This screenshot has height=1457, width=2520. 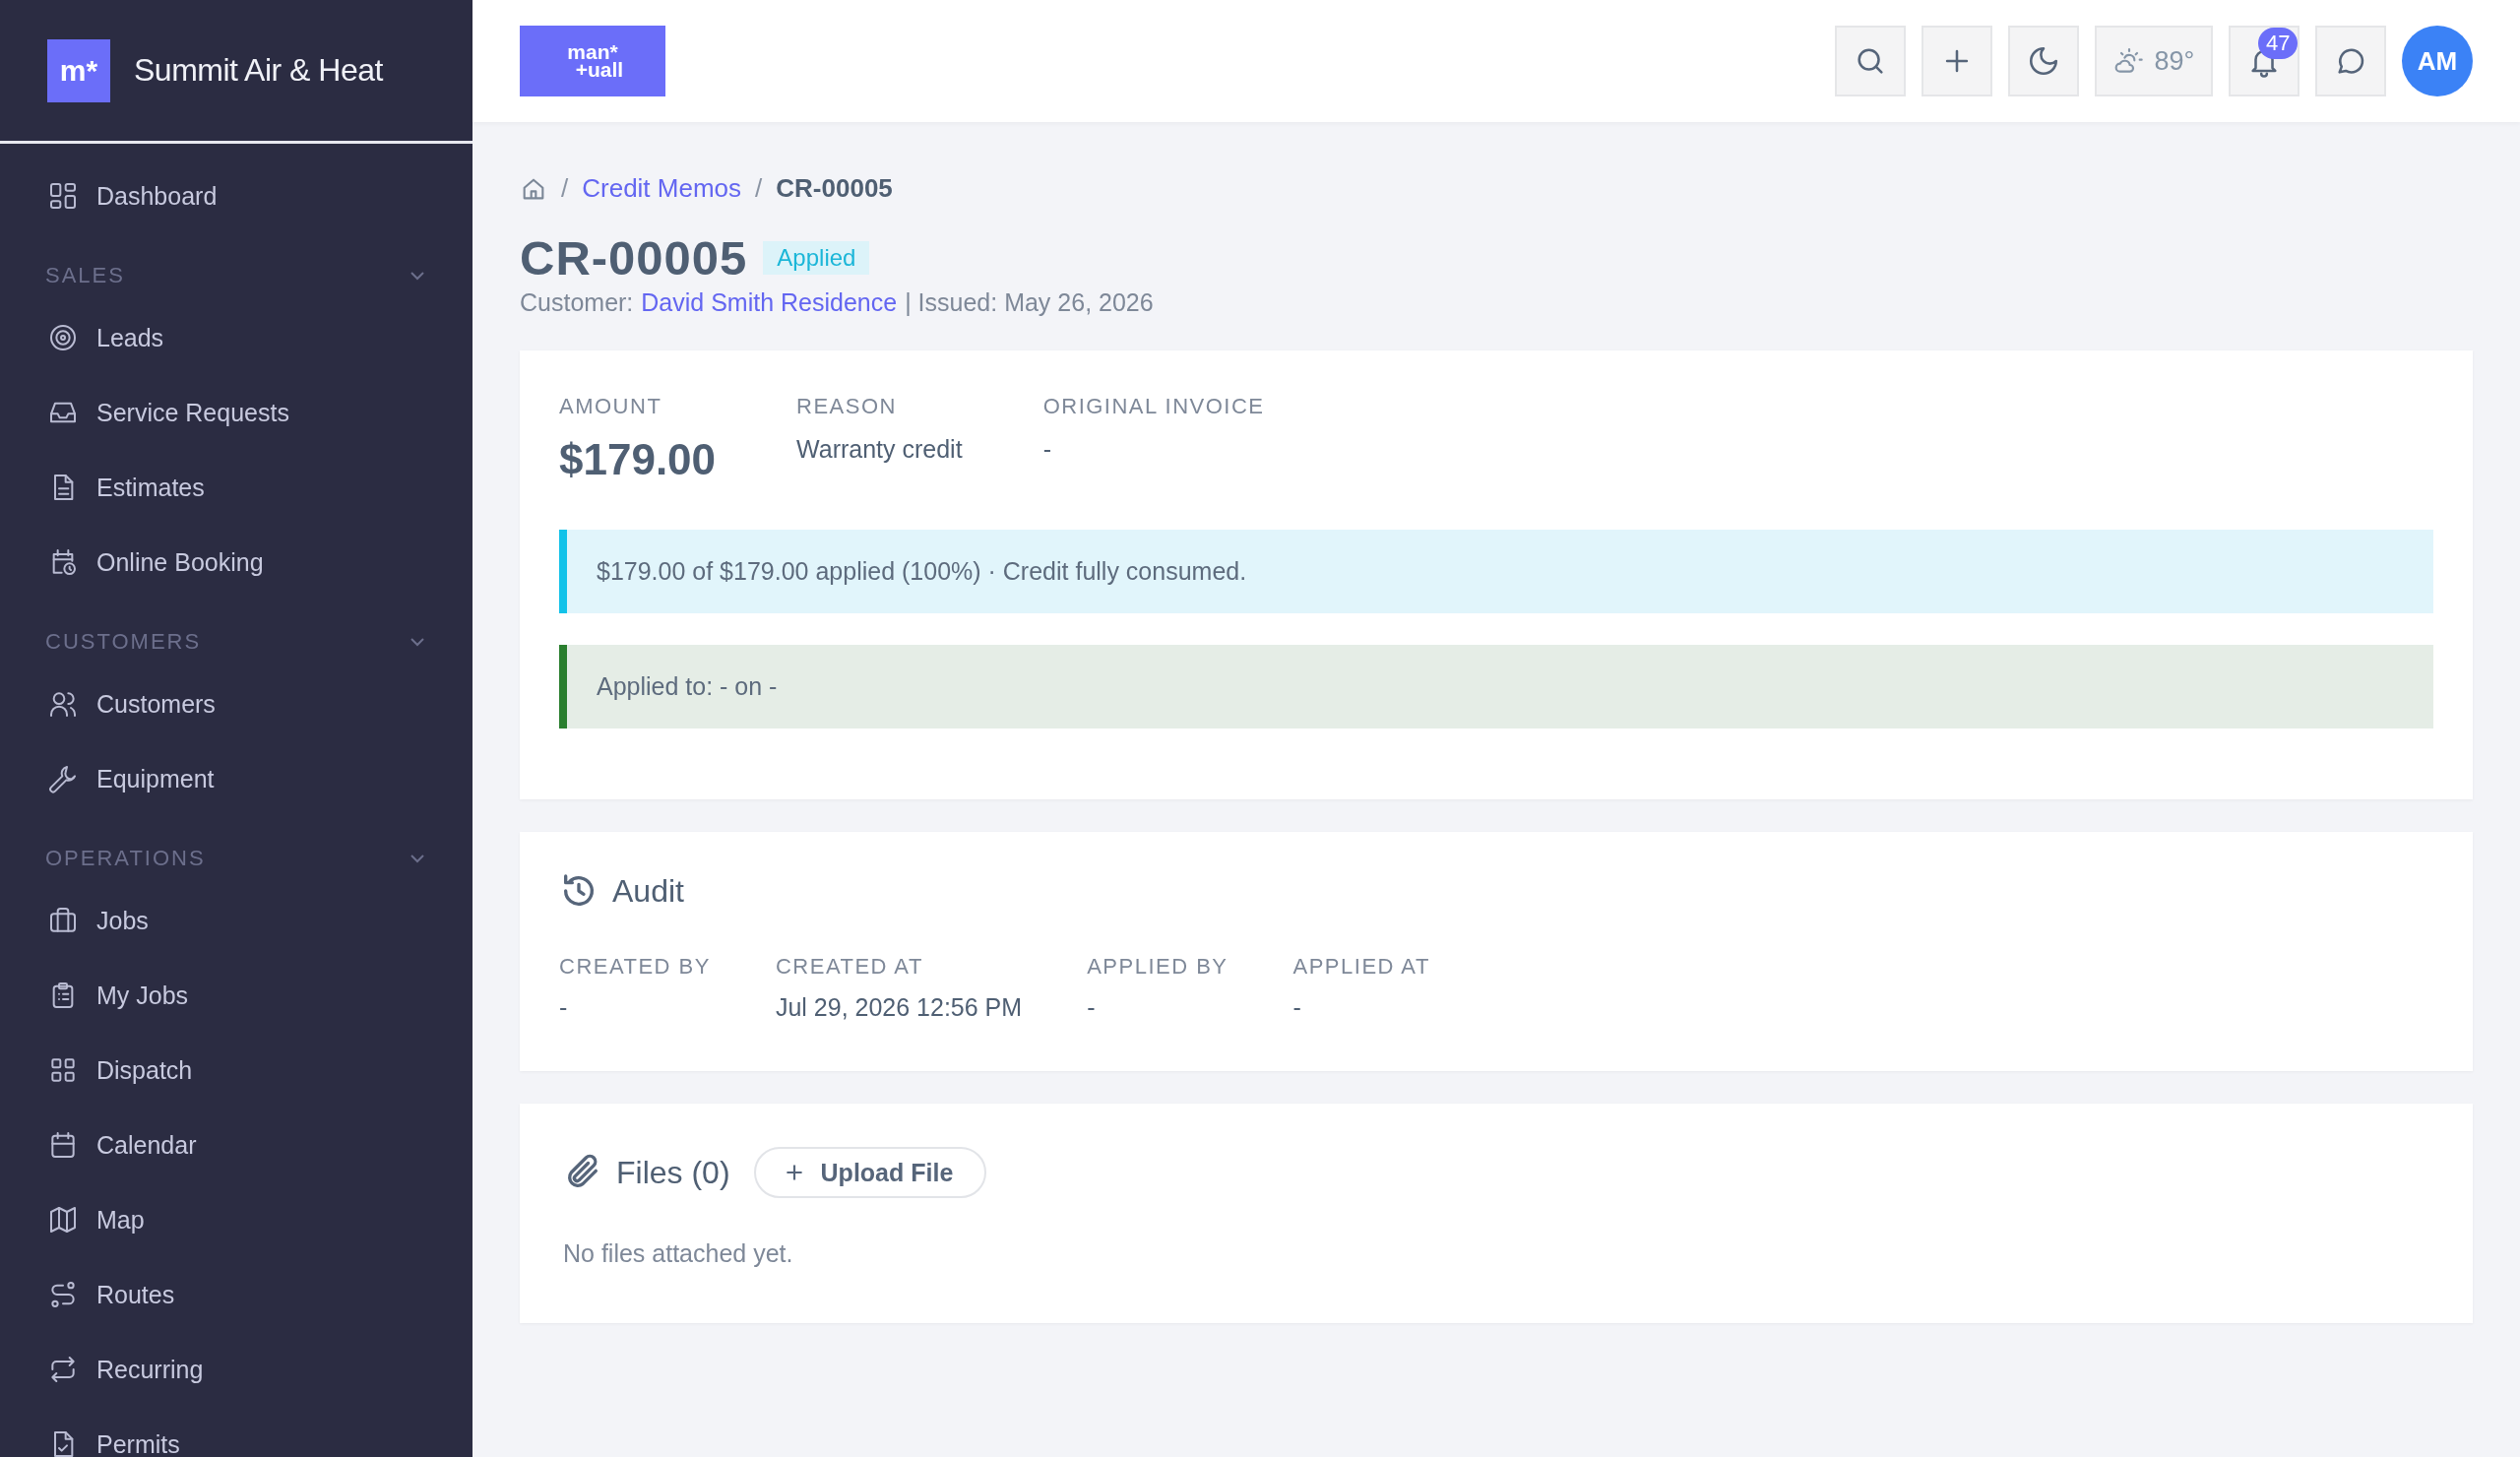 I want to click on moon-icon, so click(x=2043, y=61).